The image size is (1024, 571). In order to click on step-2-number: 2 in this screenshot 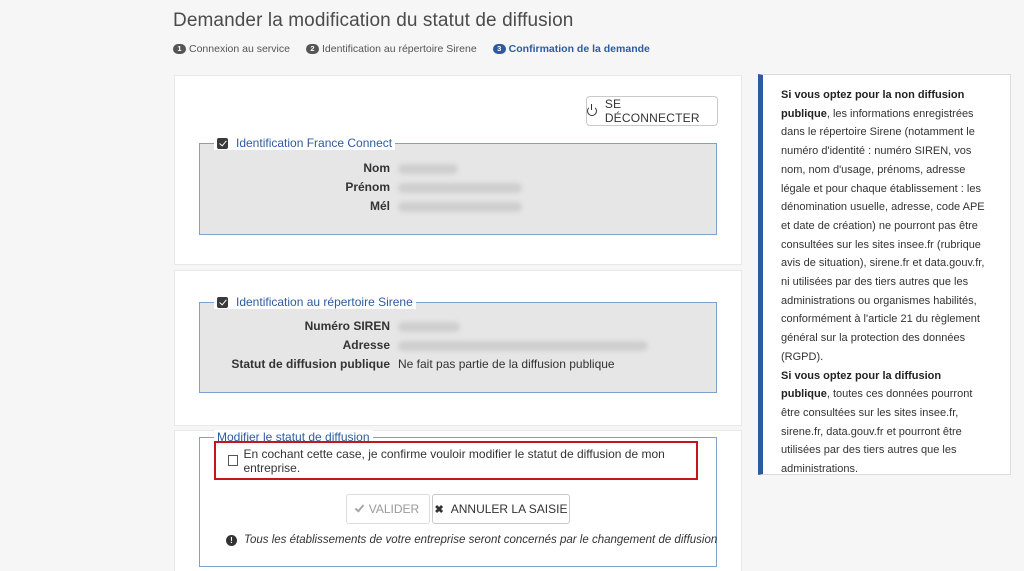, I will do `click(312, 49)`.